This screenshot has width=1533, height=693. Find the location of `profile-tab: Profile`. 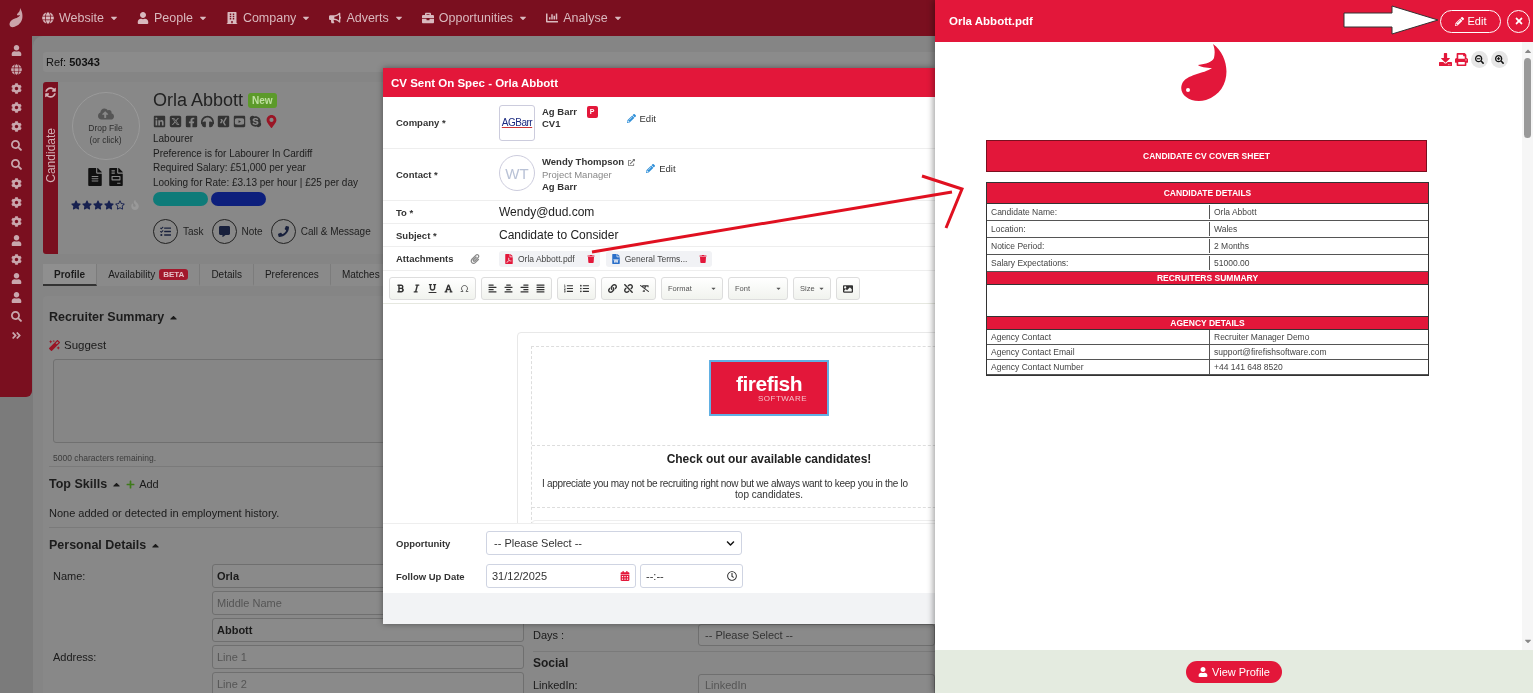

profile-tab: Profile is located at coordinates (70, 275).